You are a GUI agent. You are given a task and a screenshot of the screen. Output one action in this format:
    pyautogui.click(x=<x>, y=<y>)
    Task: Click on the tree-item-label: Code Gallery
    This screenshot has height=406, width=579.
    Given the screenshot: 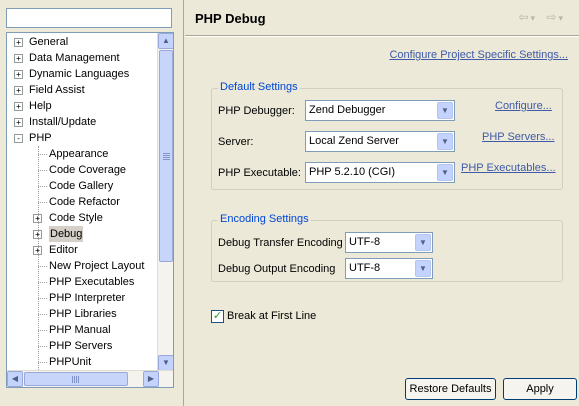 What is the action you would take?
    pyautogui.click(x=81, y=186)
    